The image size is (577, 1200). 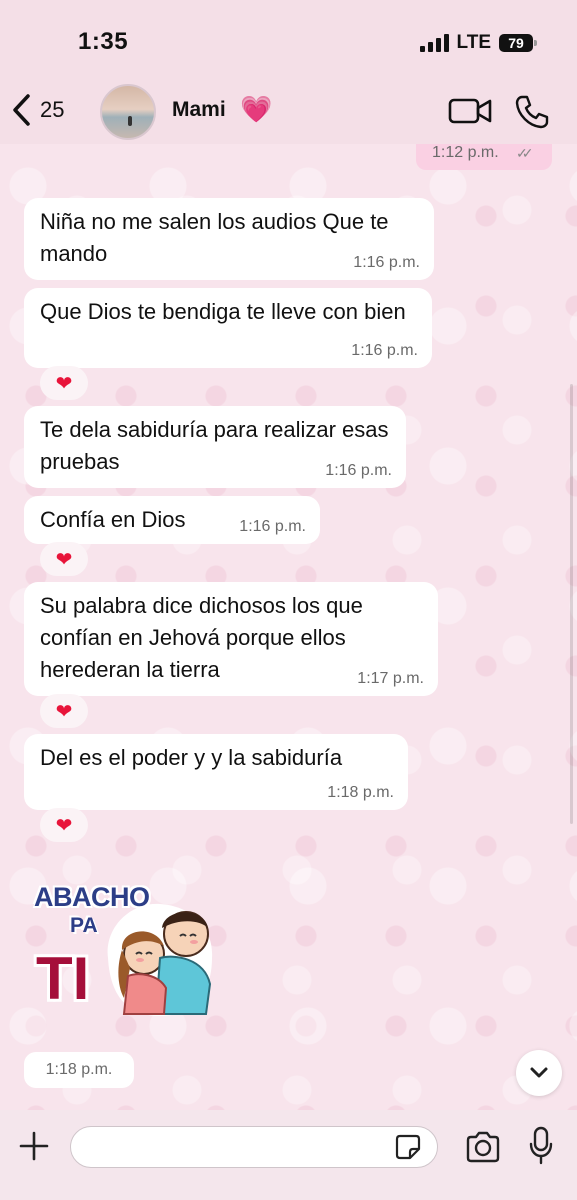 What do you see at coordinates (21, 110) in the screenshot?
I see `chevron-left-icon` at bounding box center [21, 110].